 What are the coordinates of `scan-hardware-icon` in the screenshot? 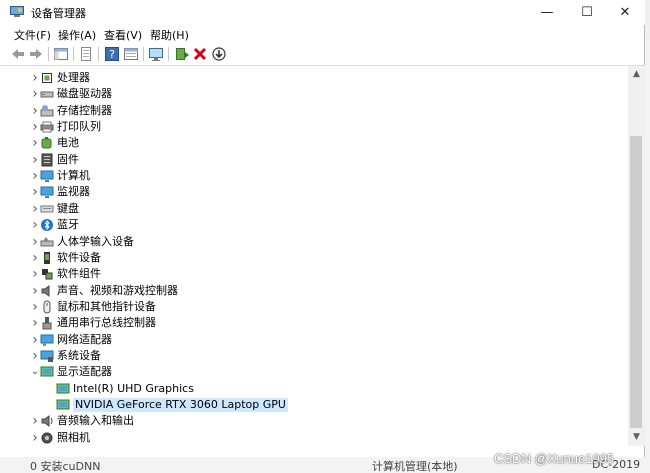 It's located at (156, 54).